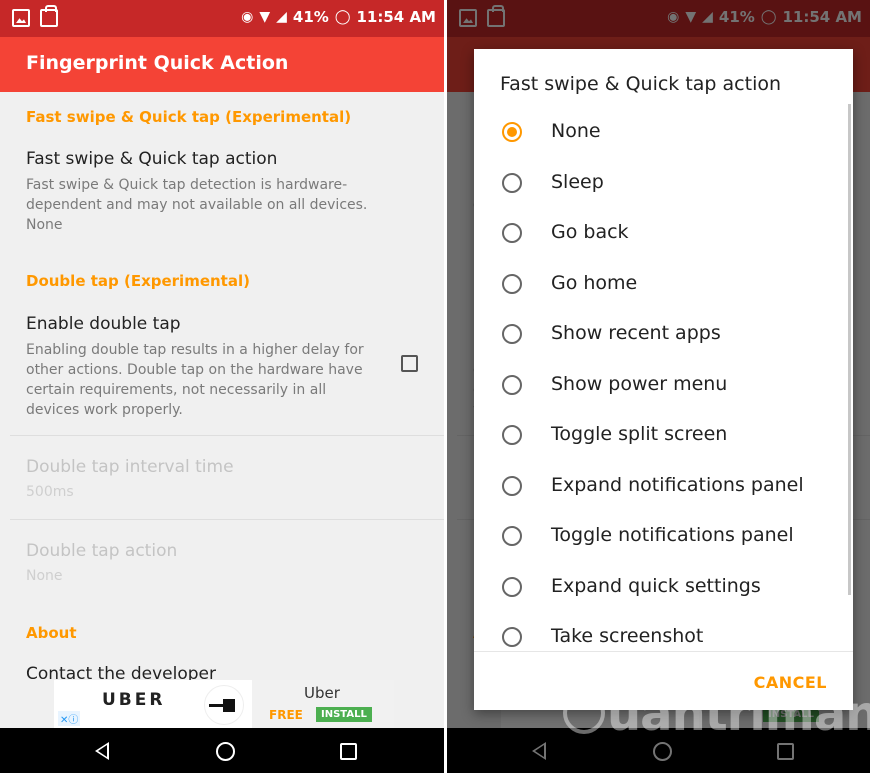 This screenshot has width=870, height=773. Describe the element at coordinates (849, 349) in the screenshot. I see `list-scrollbar` at that location.